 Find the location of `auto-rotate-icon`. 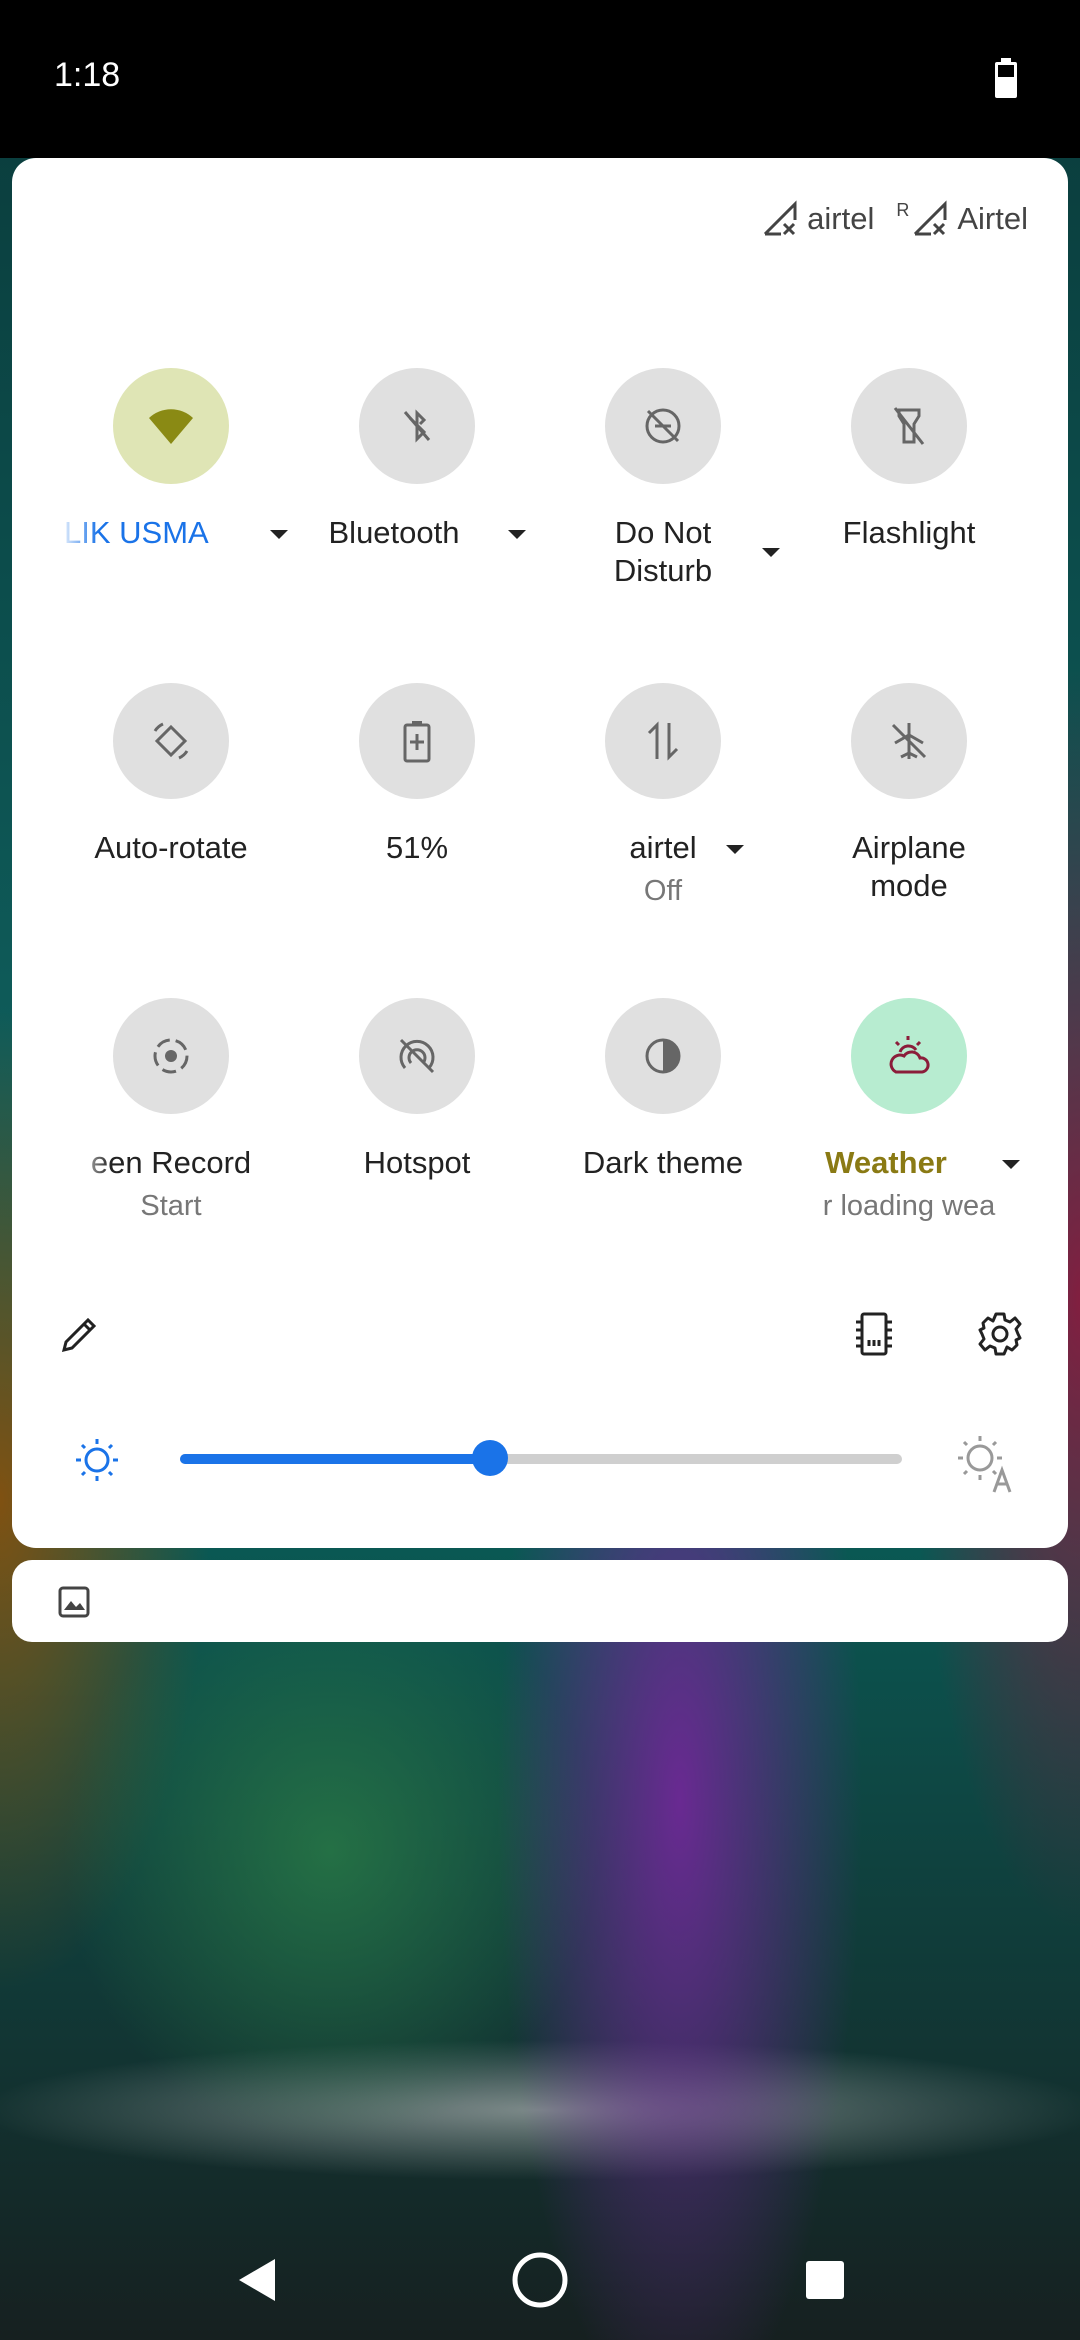

auto-rotate-icon is located at coordinates (171, 741).